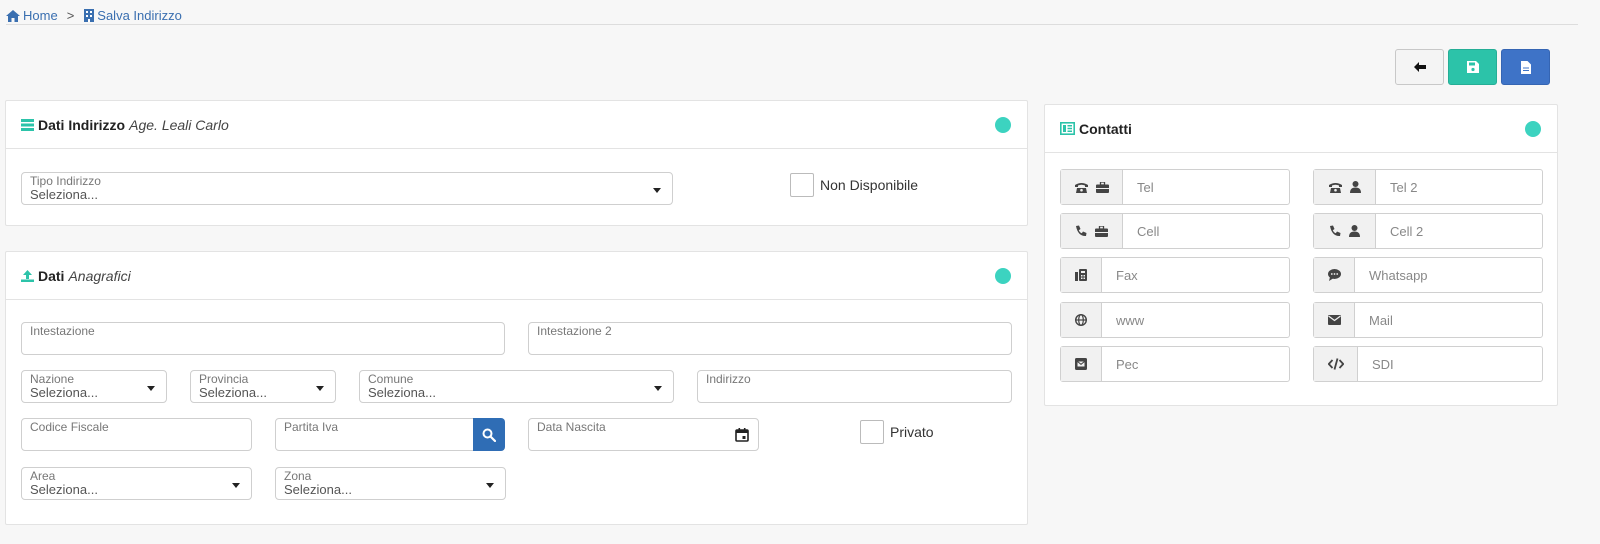  I want to click on indirizzo-field: Indirizzo, so click(854, 386).